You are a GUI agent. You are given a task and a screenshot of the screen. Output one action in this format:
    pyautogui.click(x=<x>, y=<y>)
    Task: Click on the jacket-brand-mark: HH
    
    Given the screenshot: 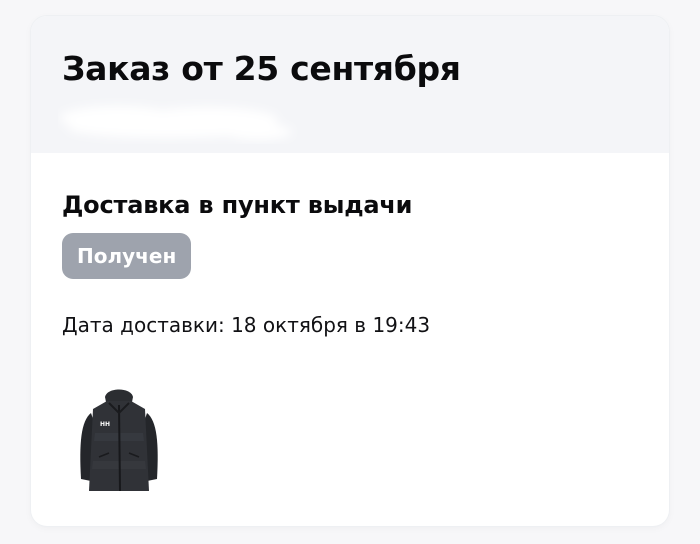 What is the action you would take?
    pyautogui.click(x=105, y=424)
    